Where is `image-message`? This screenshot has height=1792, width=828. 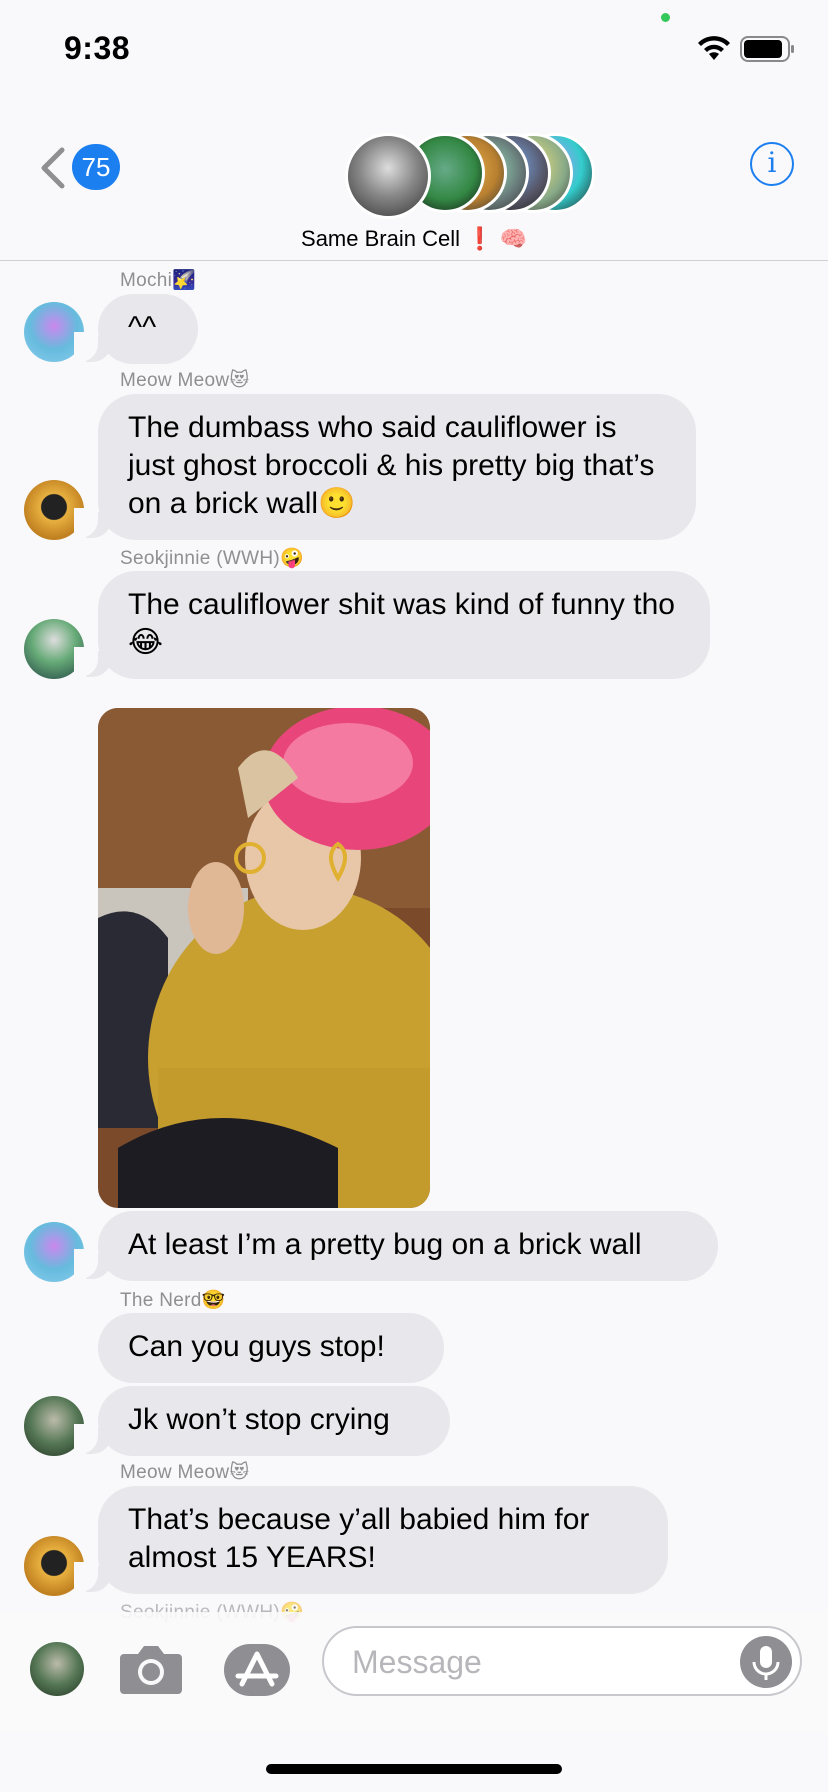
image-message is located at coordinates (264, 958).